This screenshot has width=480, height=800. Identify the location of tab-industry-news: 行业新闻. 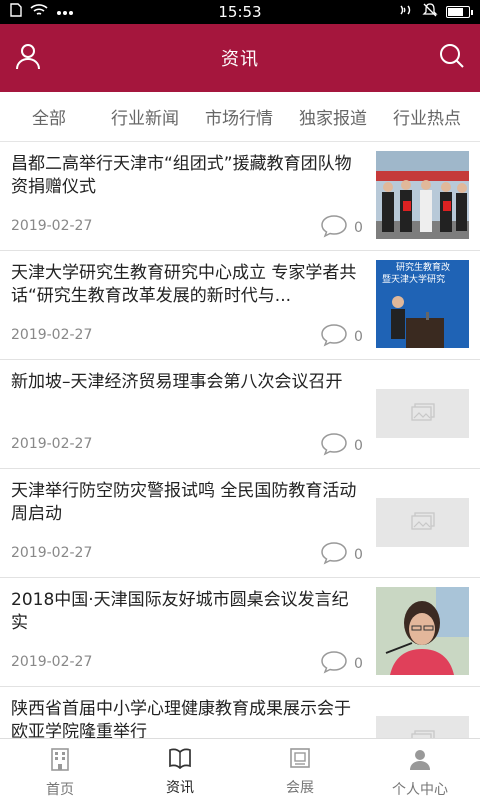
(145, 116).